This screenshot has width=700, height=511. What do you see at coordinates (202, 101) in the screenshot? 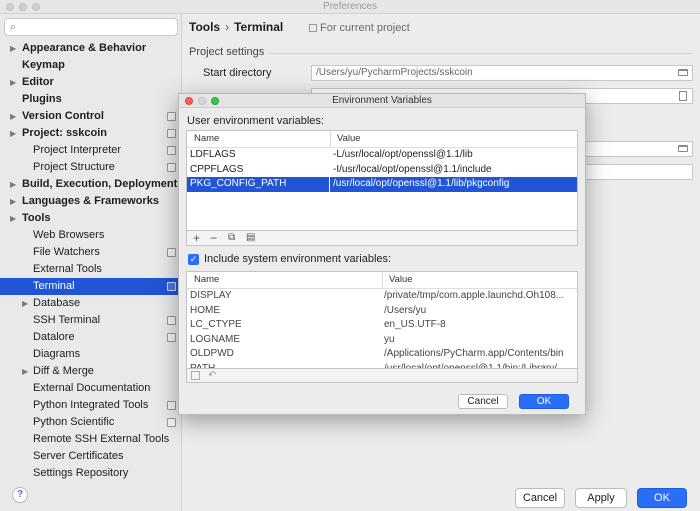
I see `dialog-minimize-button` at bounding box center [202, 101].